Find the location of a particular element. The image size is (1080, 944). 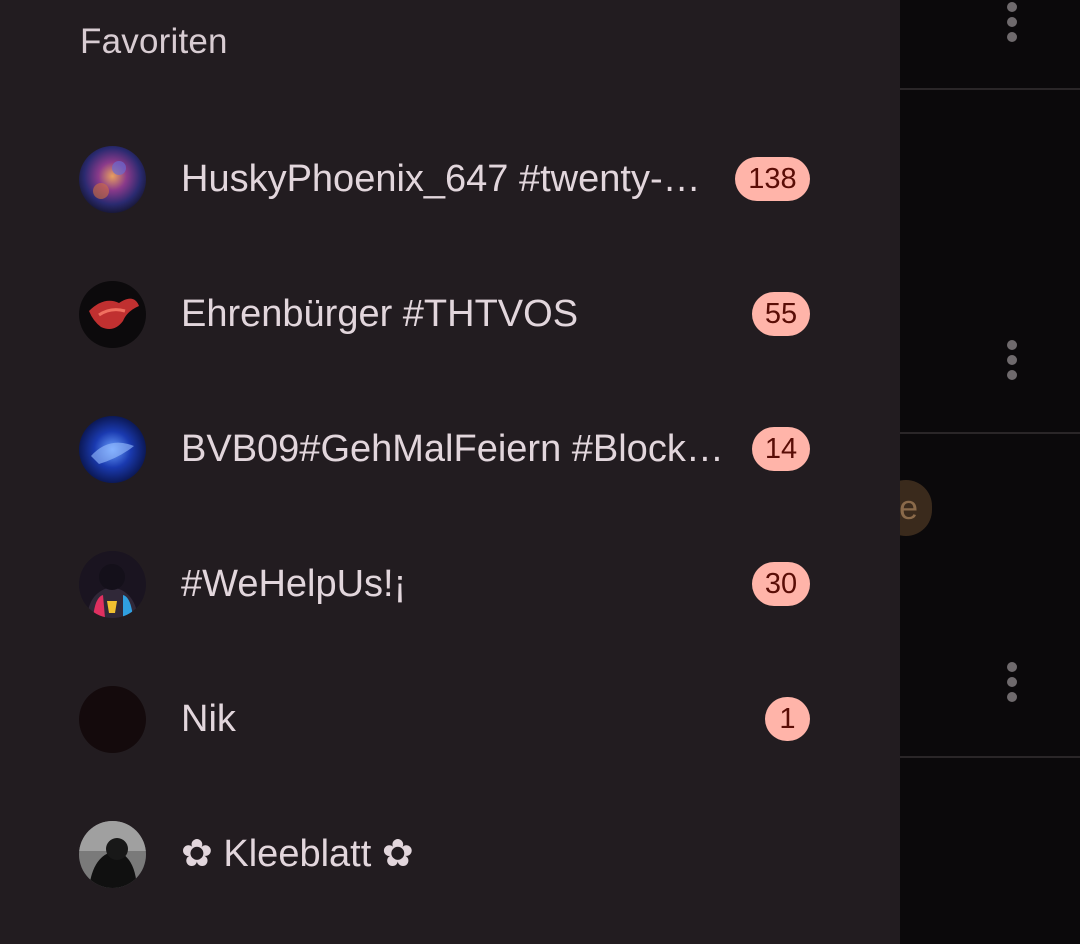

favorite-name: Nik is located at coordinates (208, 719).